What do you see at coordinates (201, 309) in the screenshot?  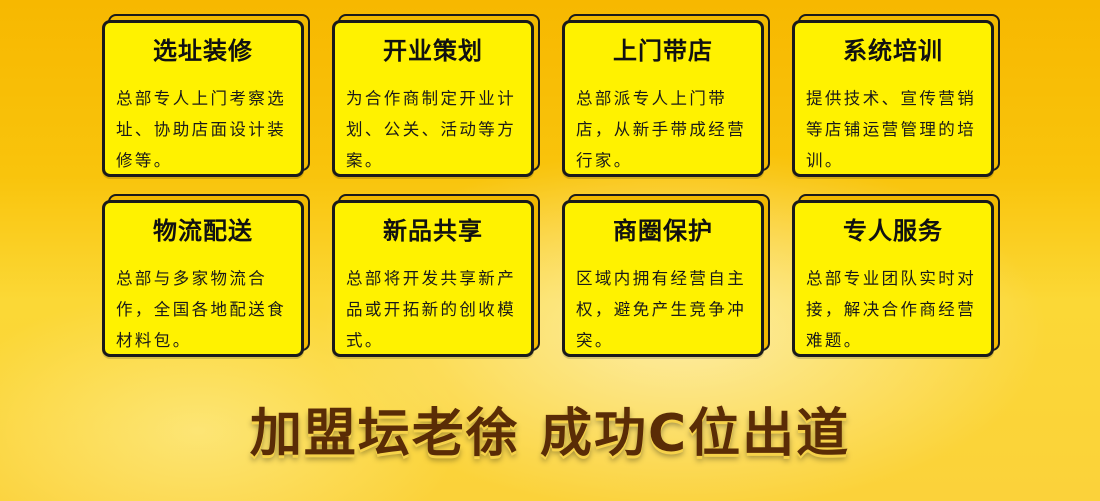 I see `card-description: 总部与多家物流合作，全国各地配送食材料包。` at bounding box center [201, 309].